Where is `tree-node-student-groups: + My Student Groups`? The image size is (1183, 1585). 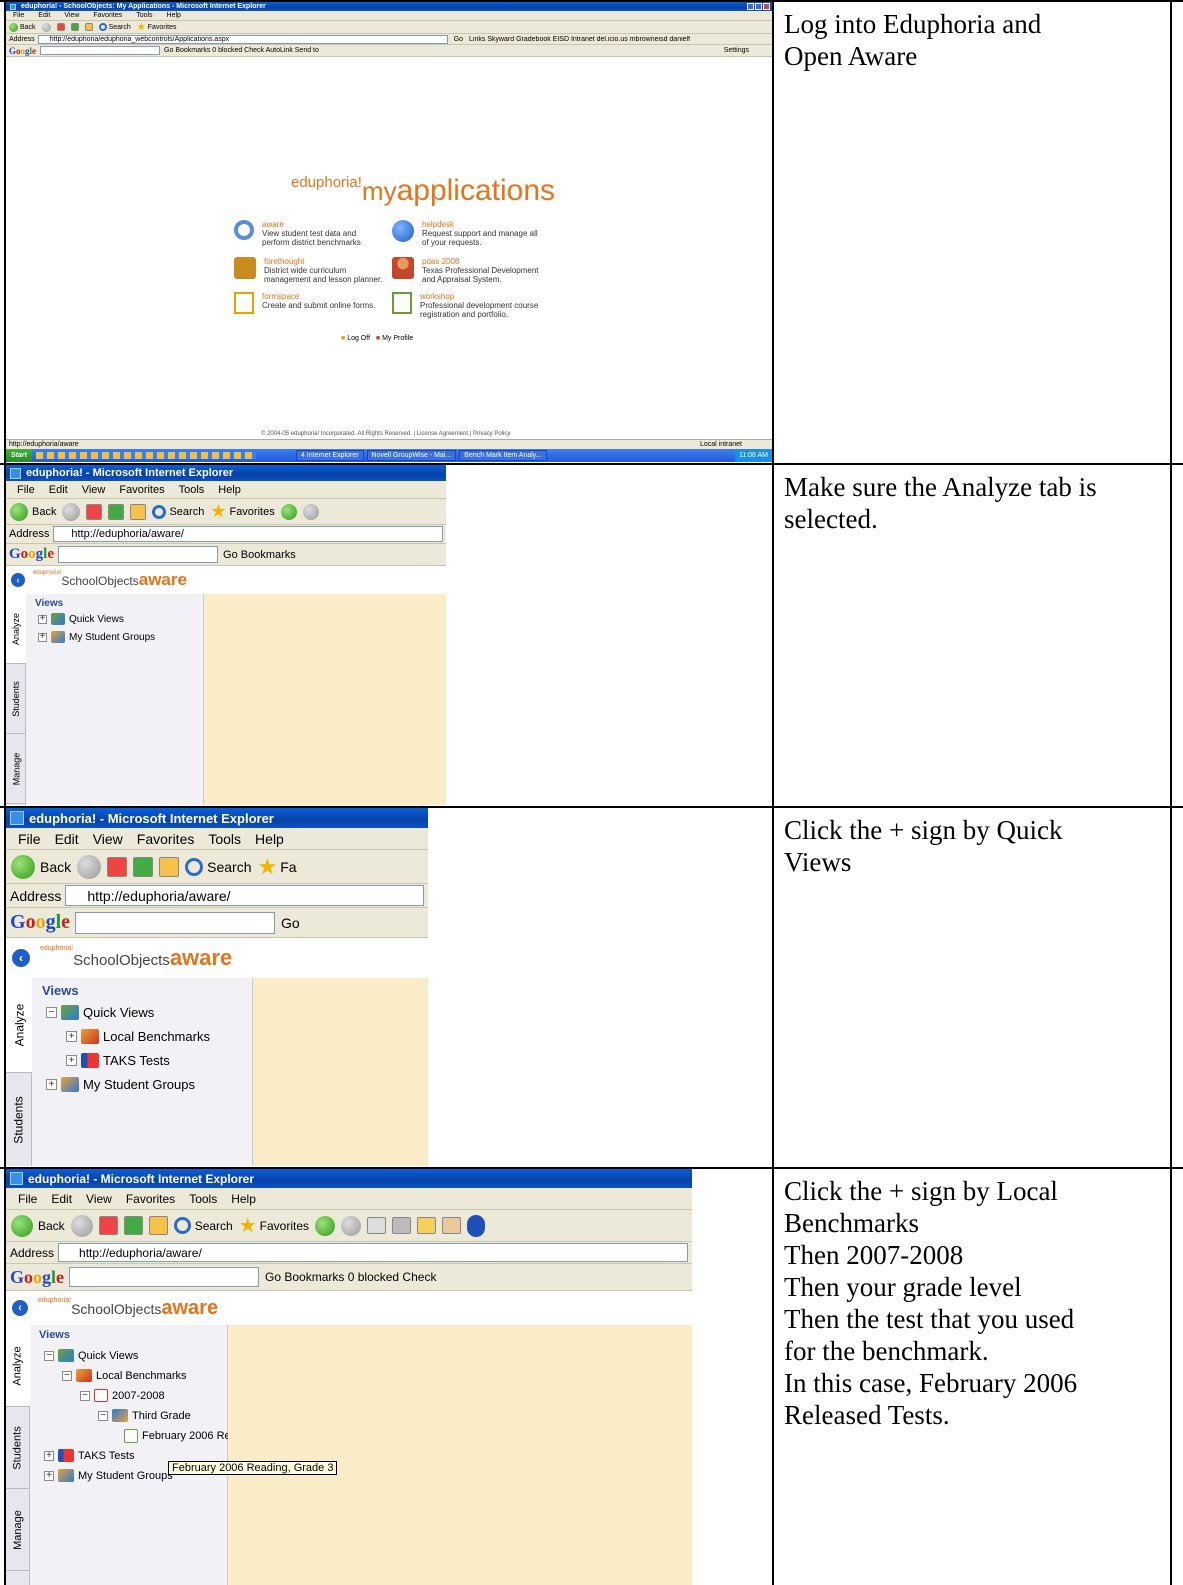
tree-node-student-groups: + My Student Groups is located at coordinates (120, 1084).